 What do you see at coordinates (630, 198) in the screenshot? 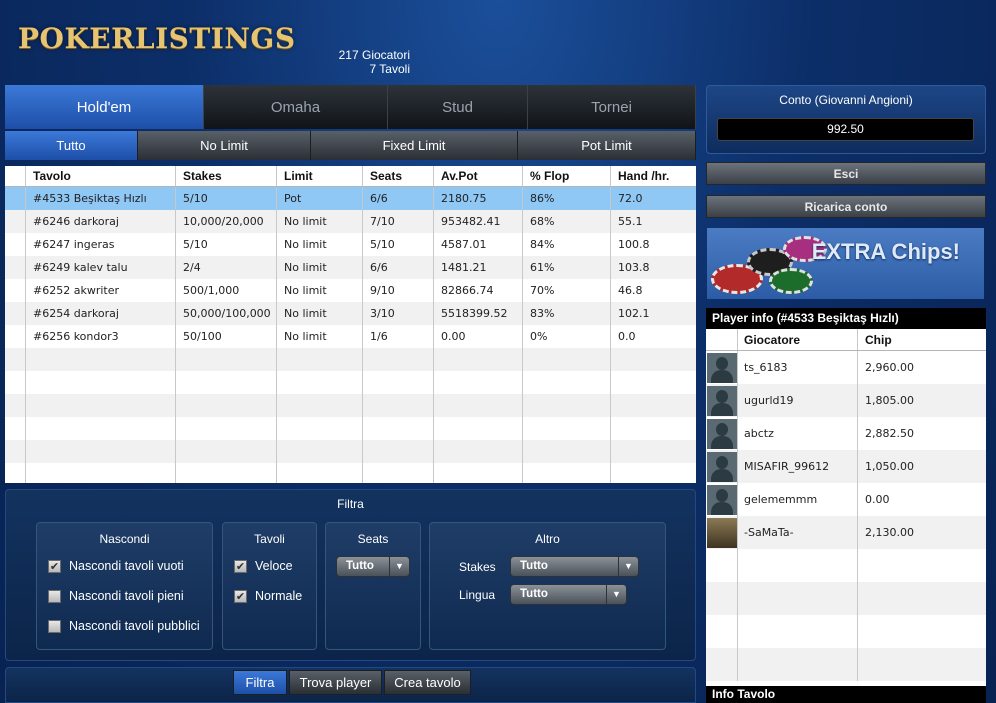
I see `cell-hands-hr: 72.0` at bounding box center [630, 198].